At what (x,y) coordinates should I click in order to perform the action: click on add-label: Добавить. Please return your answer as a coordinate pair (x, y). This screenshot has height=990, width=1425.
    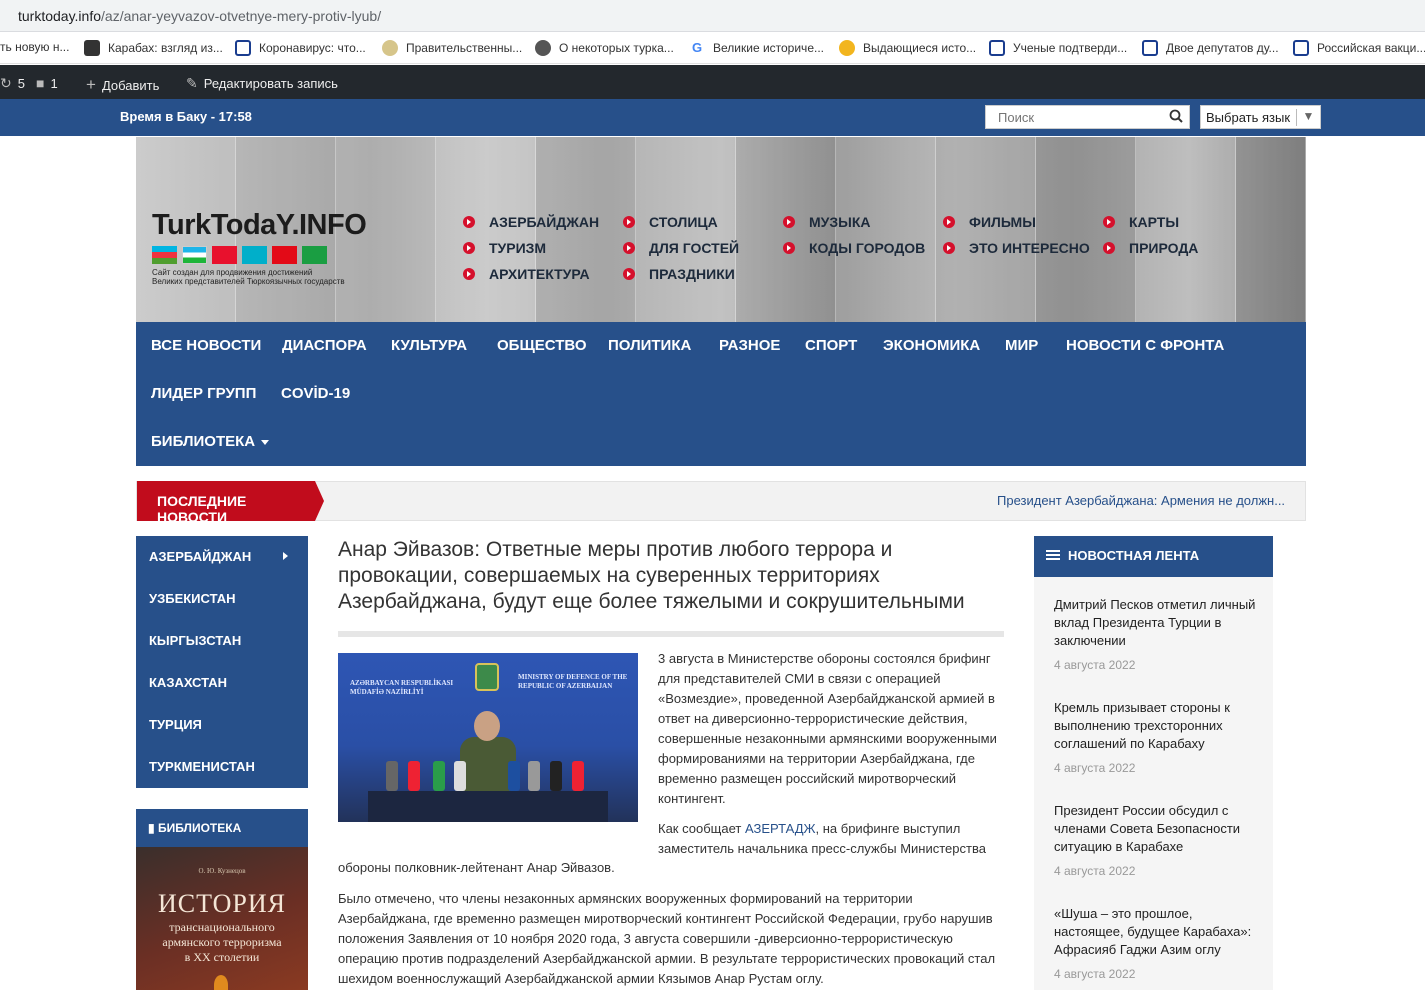
    Looking at the image, I should click on (130, 85).